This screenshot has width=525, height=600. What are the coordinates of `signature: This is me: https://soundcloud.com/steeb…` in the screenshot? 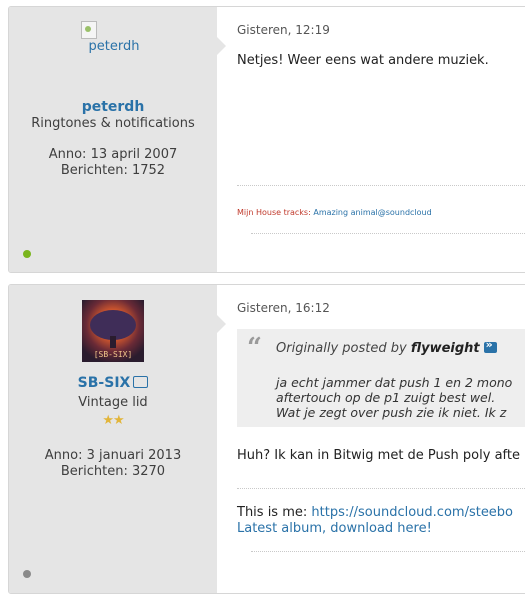 It's located at (375, 521).